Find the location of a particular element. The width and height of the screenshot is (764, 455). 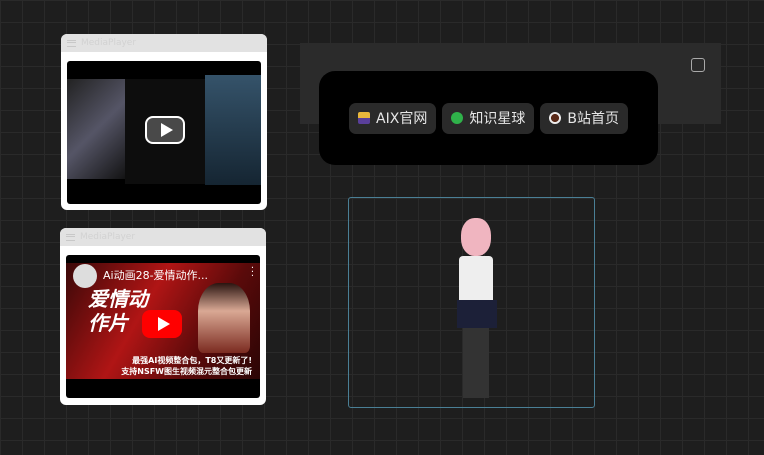

link-button-bilibili: B站首页 is located at coordinates (584, 118).